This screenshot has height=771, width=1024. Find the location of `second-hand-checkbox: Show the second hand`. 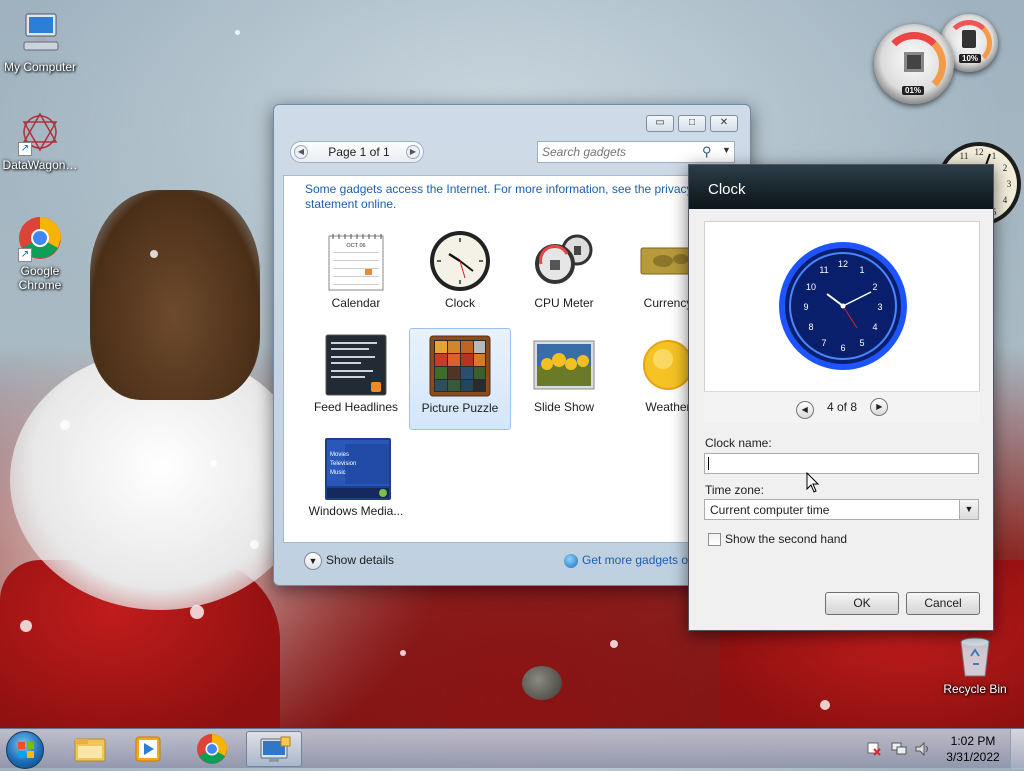

second-hand-checkbox: Show the second hand is located at coordinates (777, 539).